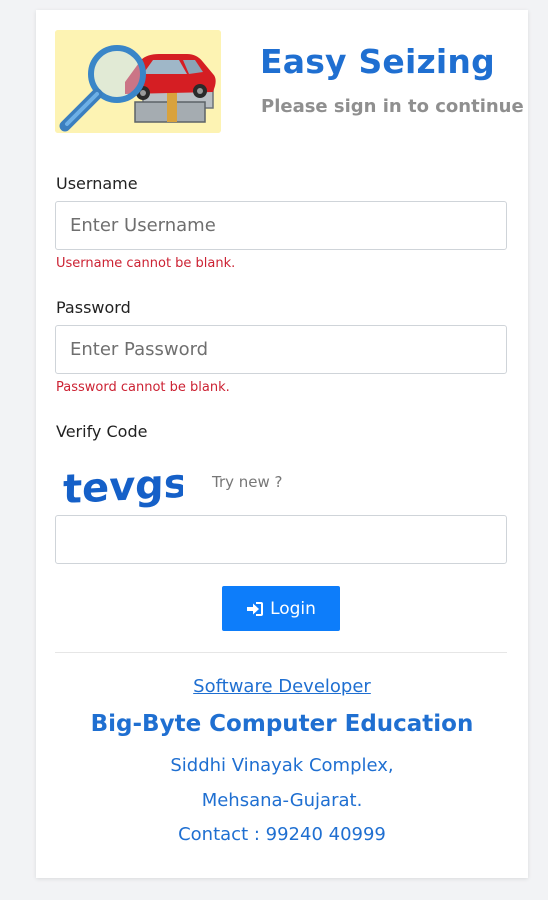  What do you see at coordinates (143, 387) in the screenshot?
I see `password-error: Password cannot be blank.` at bounding box center [143, 387].